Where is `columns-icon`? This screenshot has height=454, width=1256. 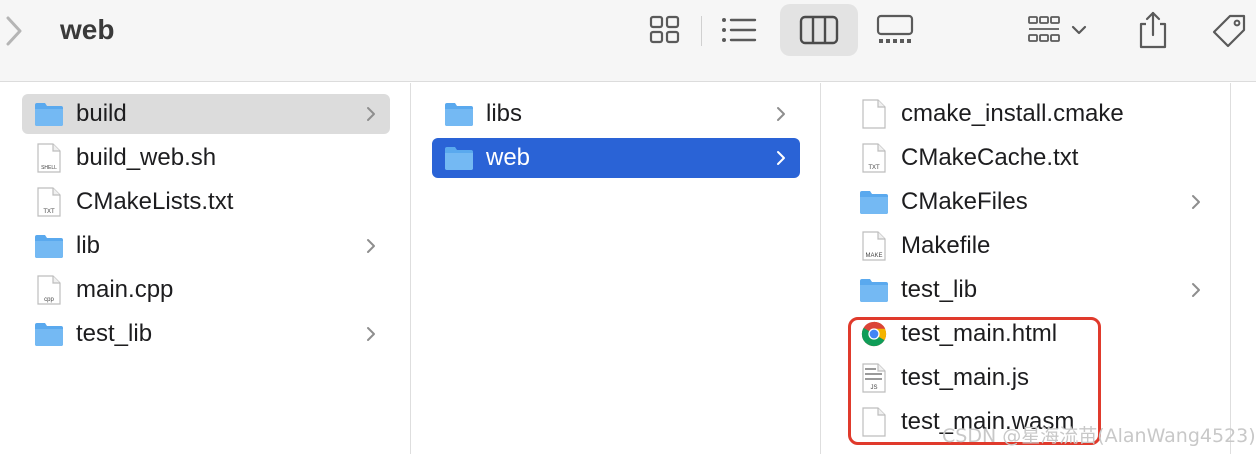
columns-icon is located at coordinates (819, 30).